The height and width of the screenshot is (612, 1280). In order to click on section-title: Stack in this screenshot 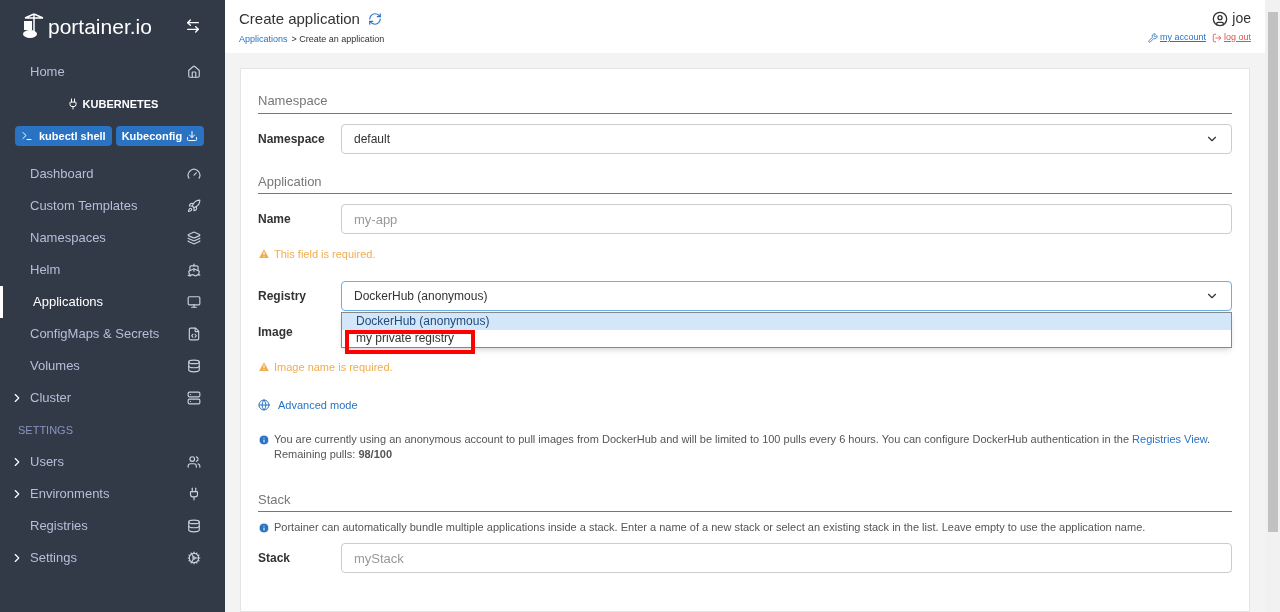, I will do `click(745, 500)`.